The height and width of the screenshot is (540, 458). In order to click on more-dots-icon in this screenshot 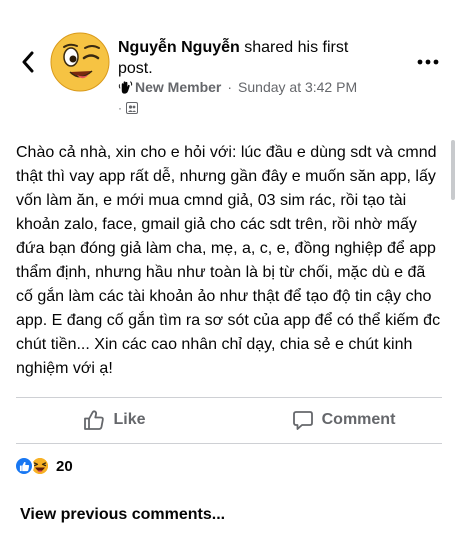, I will do `click(428, 62)`.